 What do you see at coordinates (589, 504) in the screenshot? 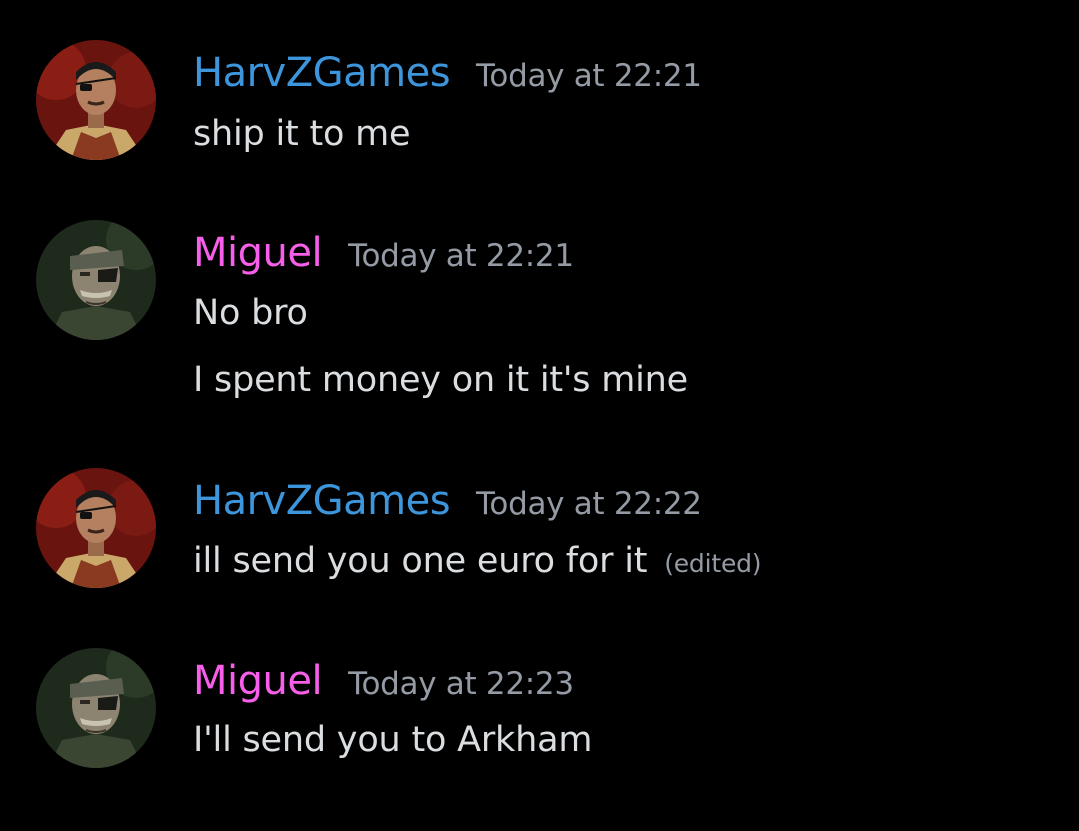
I see `timestamp: Today at 22:22` at bounding box center [589, 504].